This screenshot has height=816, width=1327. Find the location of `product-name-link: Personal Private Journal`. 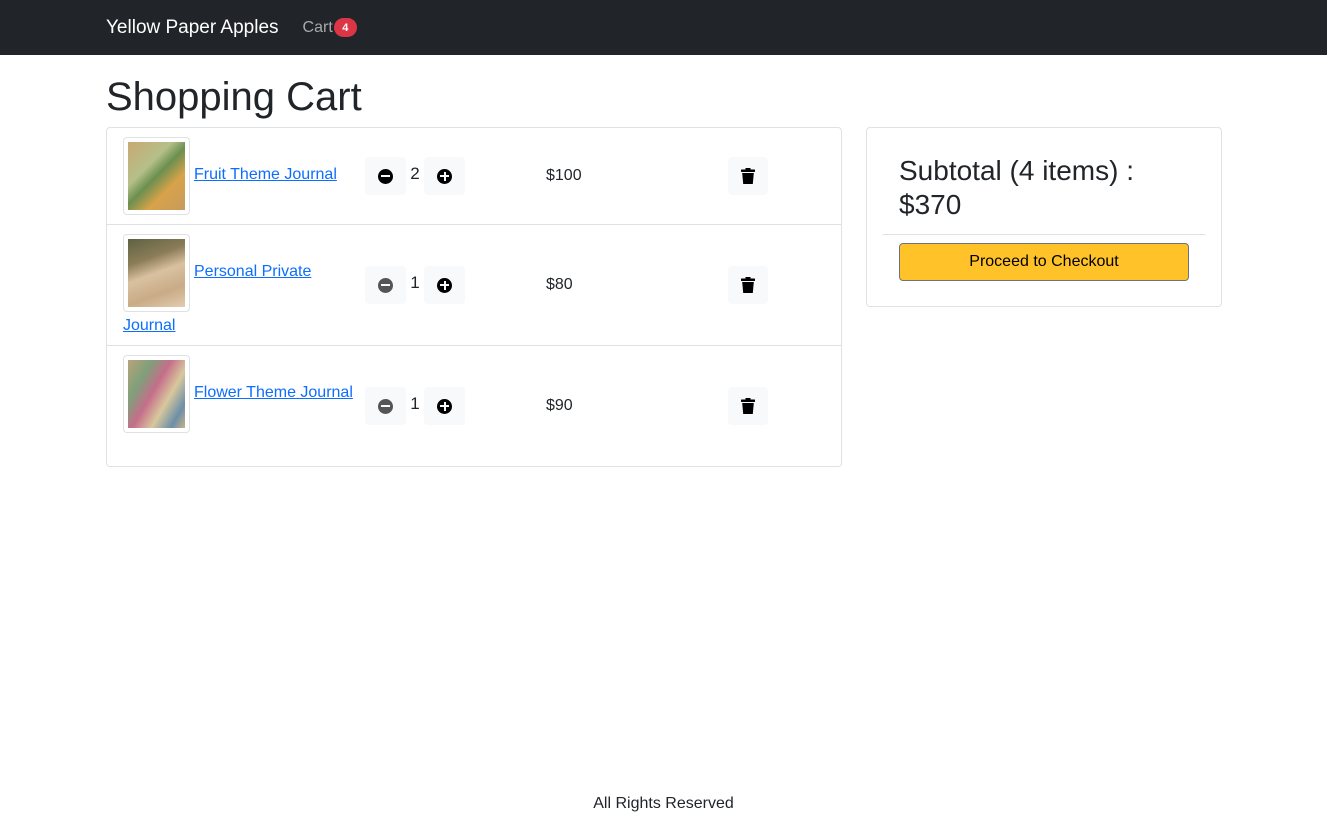

product-name-link: Personal Private Journal is located at coordinates (238, 299).